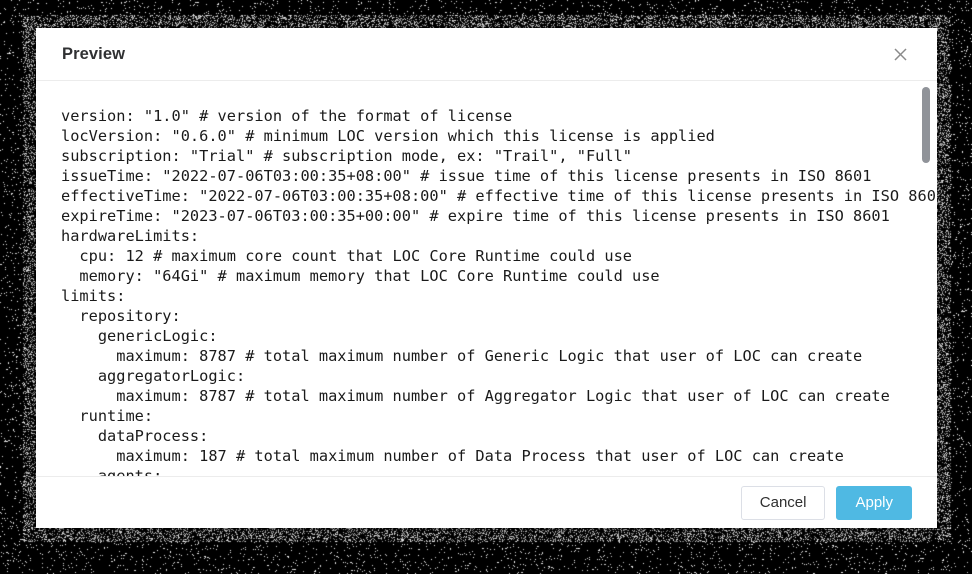  I want to click on close-button, so click(900, 54).